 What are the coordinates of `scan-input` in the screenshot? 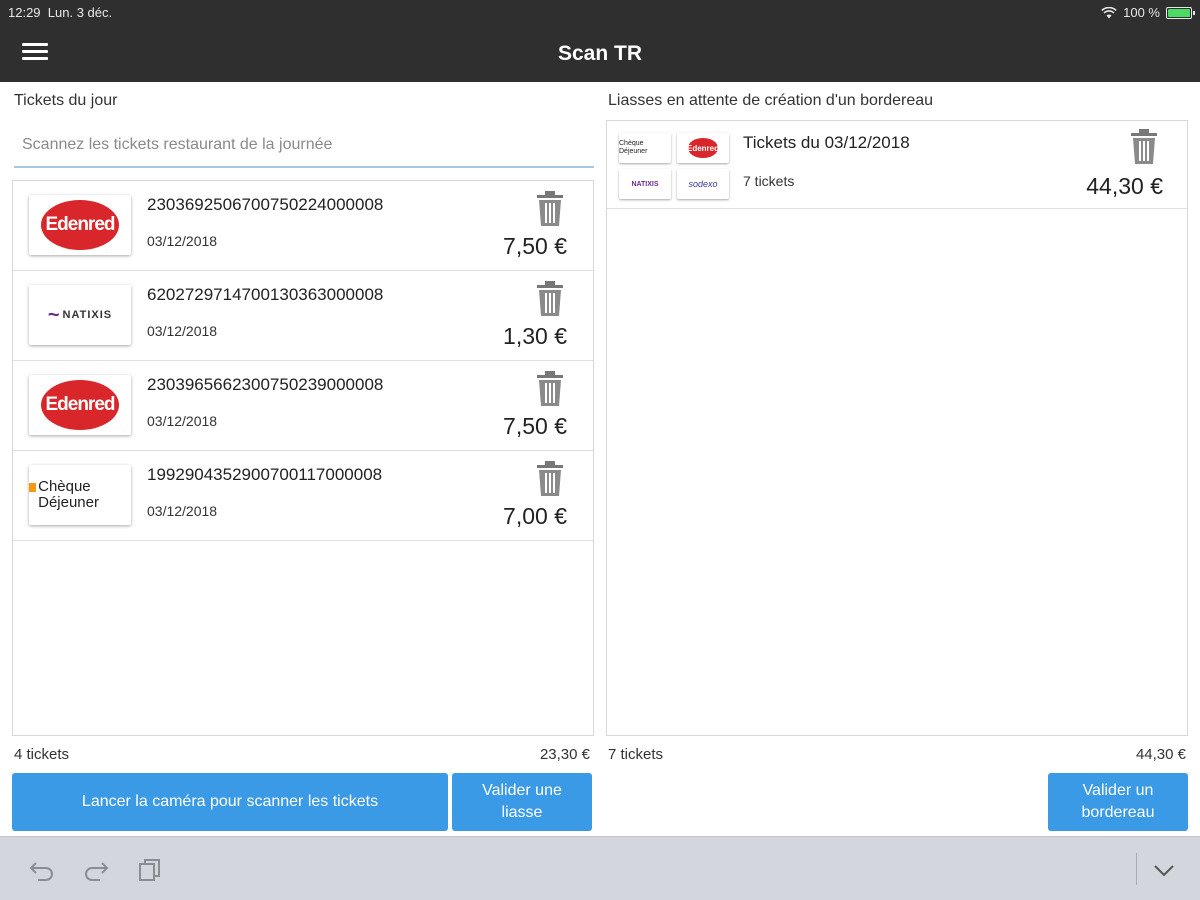 It's located at (304, 146).